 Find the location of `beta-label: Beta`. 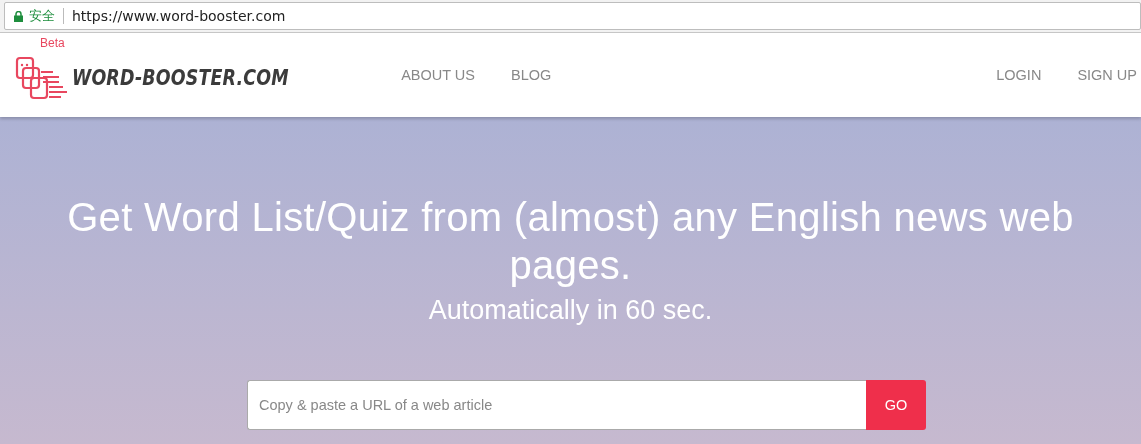

beta-label: Beta is located at coordinates (52, 43).